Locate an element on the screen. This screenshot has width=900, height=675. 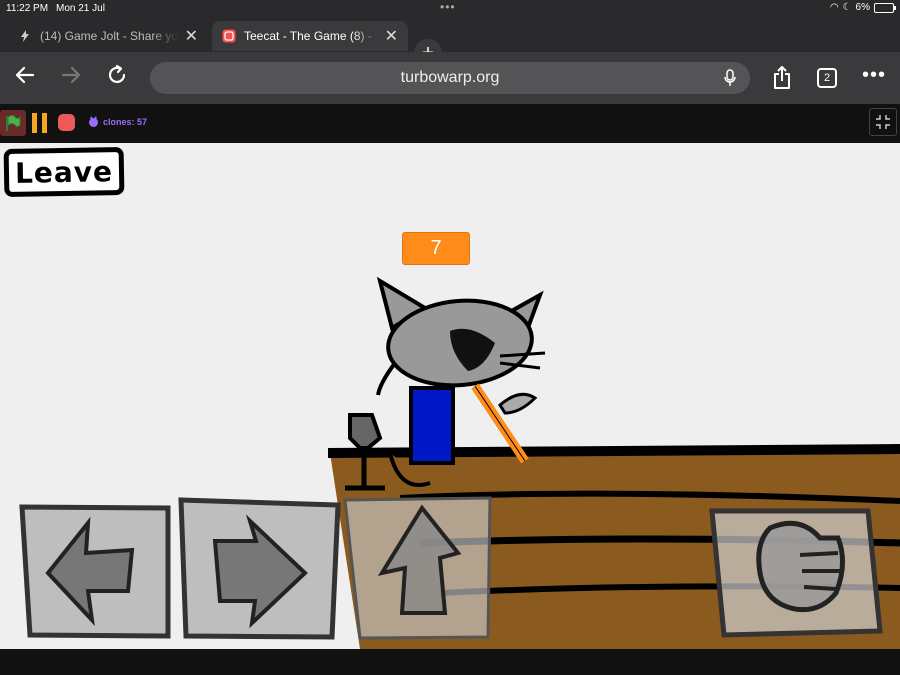
status-date: Mon 21 Jul is located at coordinates (80, 8).